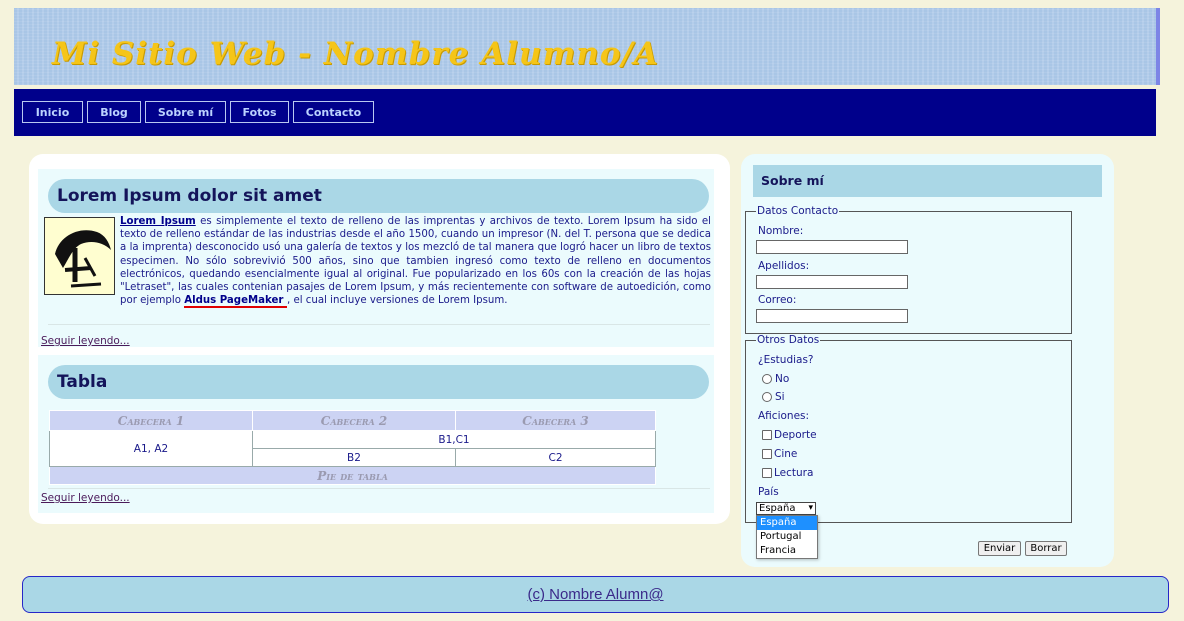 Image resolution: width=1184 pixels, height=621 pixels. What do you see at coordinates (585, 112) in the screenshot?
I see `main-nav: Inicio Blog Sobre mí Fotos Contacto` at bounding box center [585, 112].